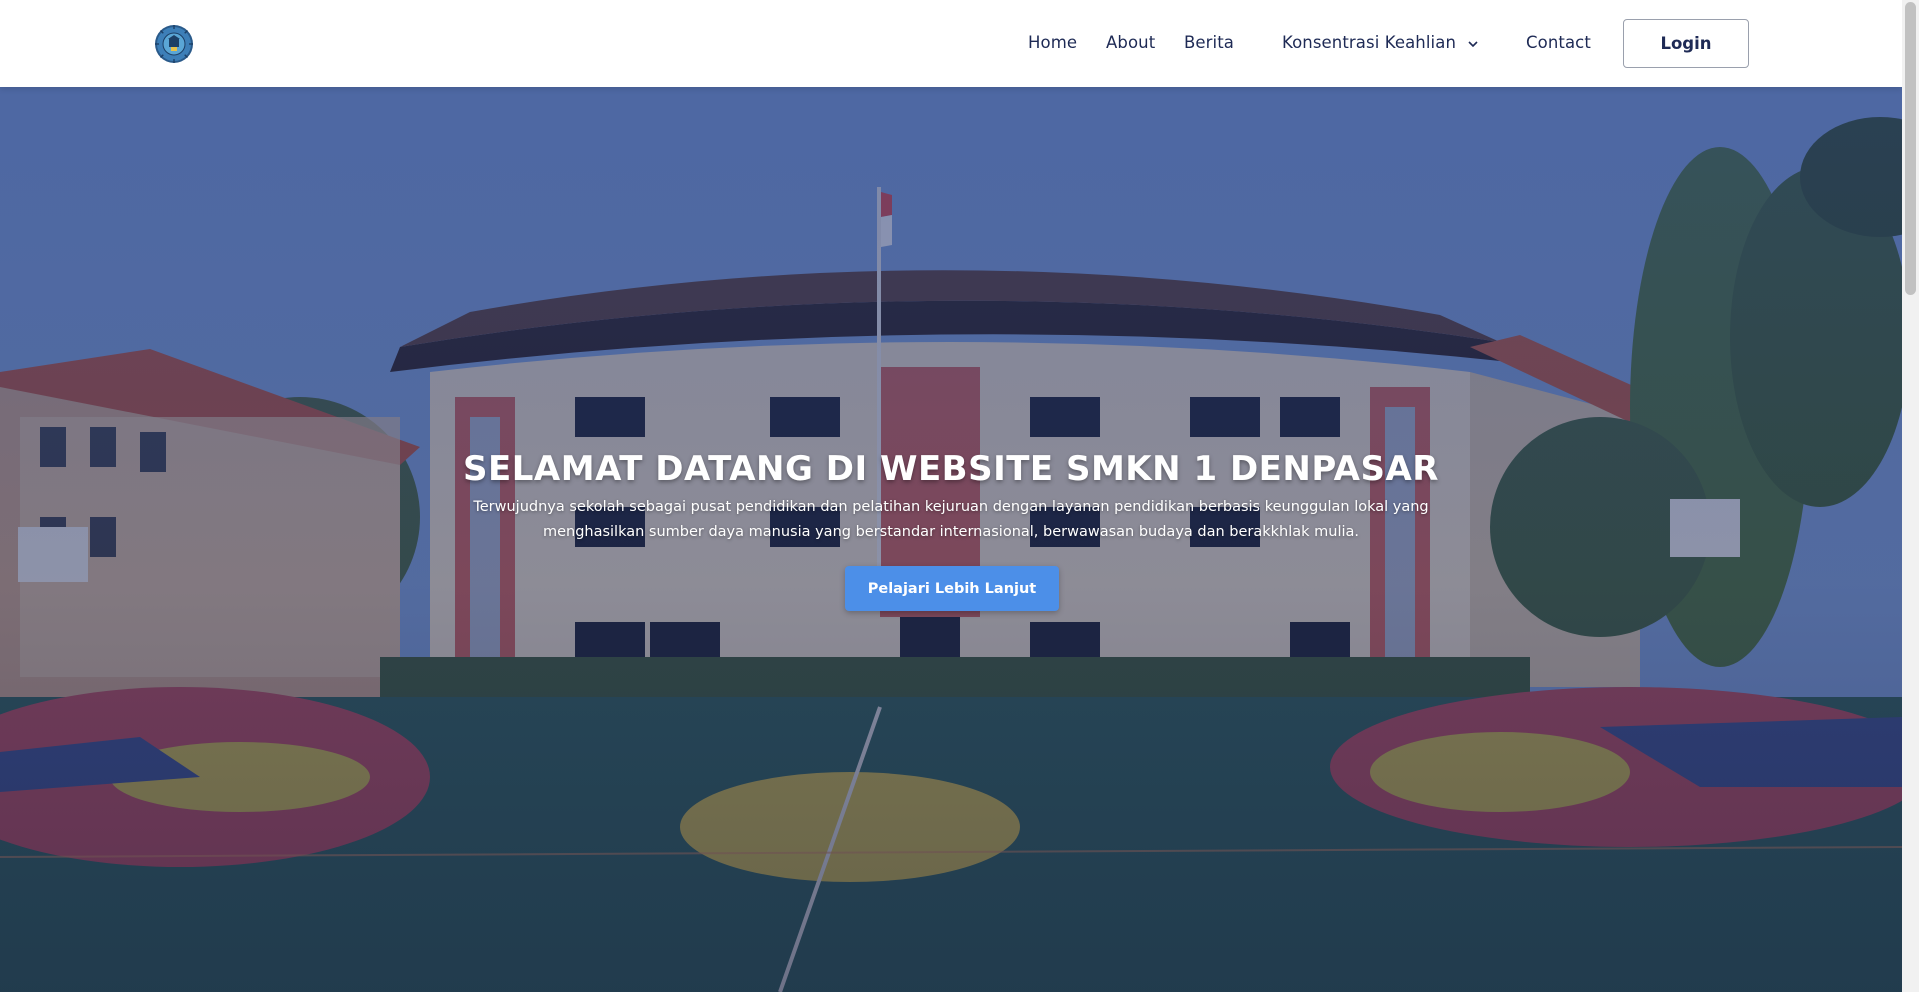  I want to click on nav-link-berita: Berita, so click(1209, 42).